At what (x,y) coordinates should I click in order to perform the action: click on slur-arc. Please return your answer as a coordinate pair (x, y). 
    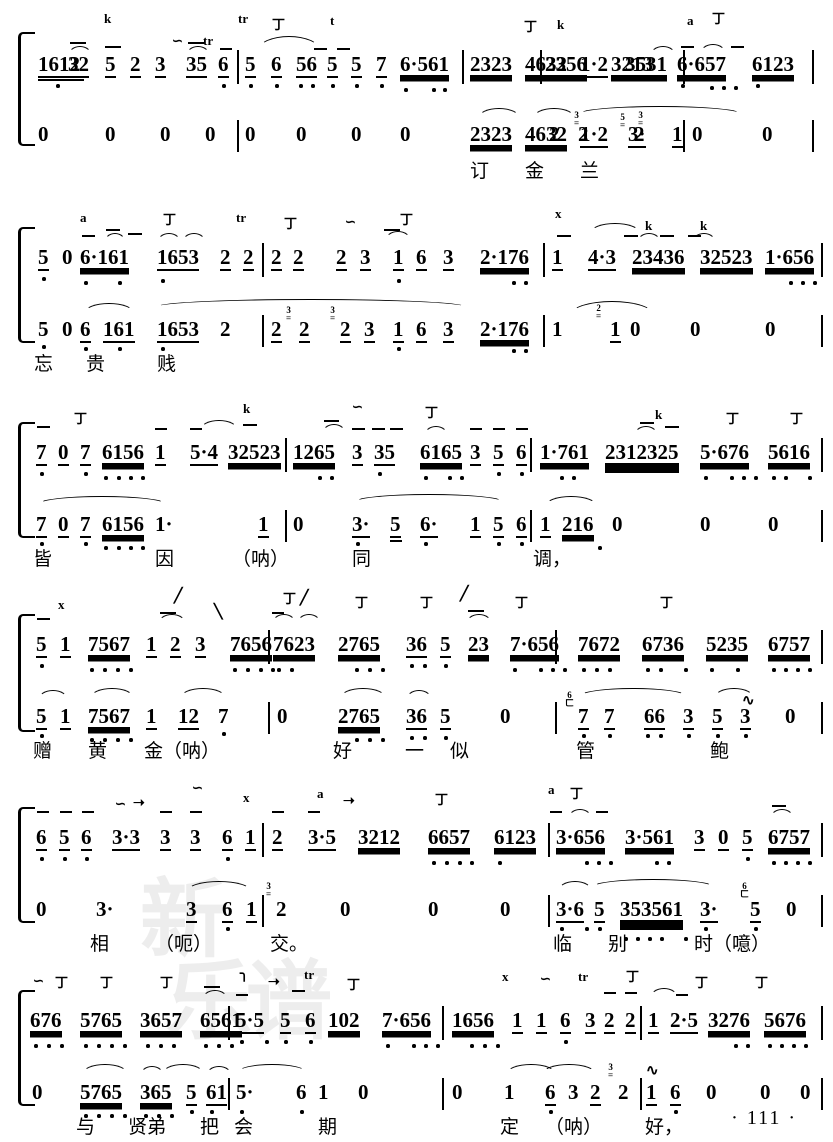
    Looking at the image, I should click on (499, 113).